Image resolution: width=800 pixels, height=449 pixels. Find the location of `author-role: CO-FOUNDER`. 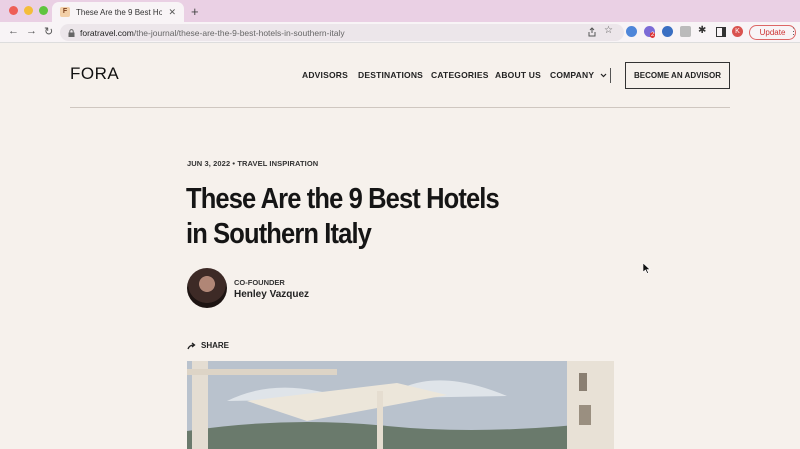

author-role: CO-FOUNDER is located at coordinates (259, 282).